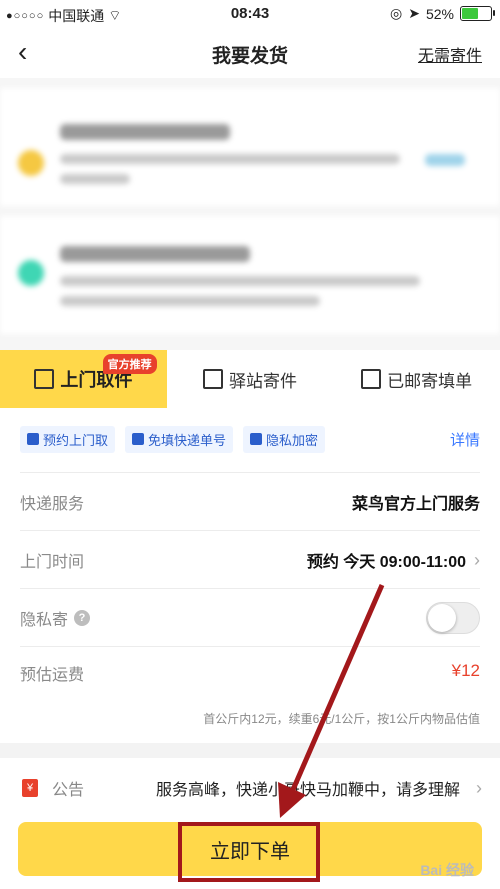  What do you see at coordinates (371, 379) in the screenshot?
I see `edit-form-icon` at bounding box center [371, 379].